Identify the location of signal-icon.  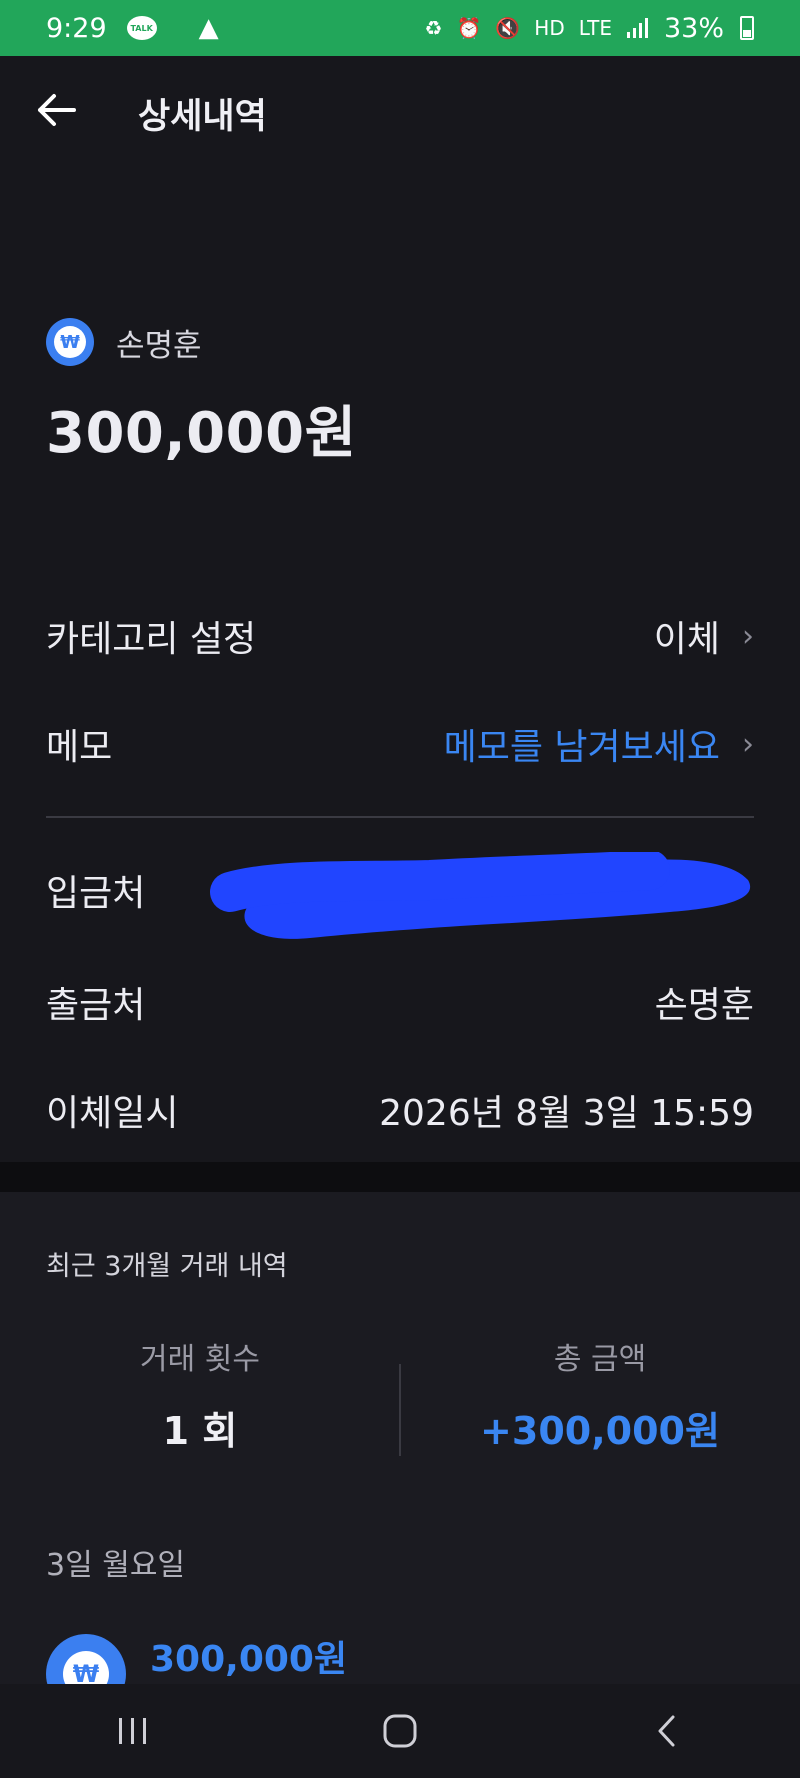
(637, 28).